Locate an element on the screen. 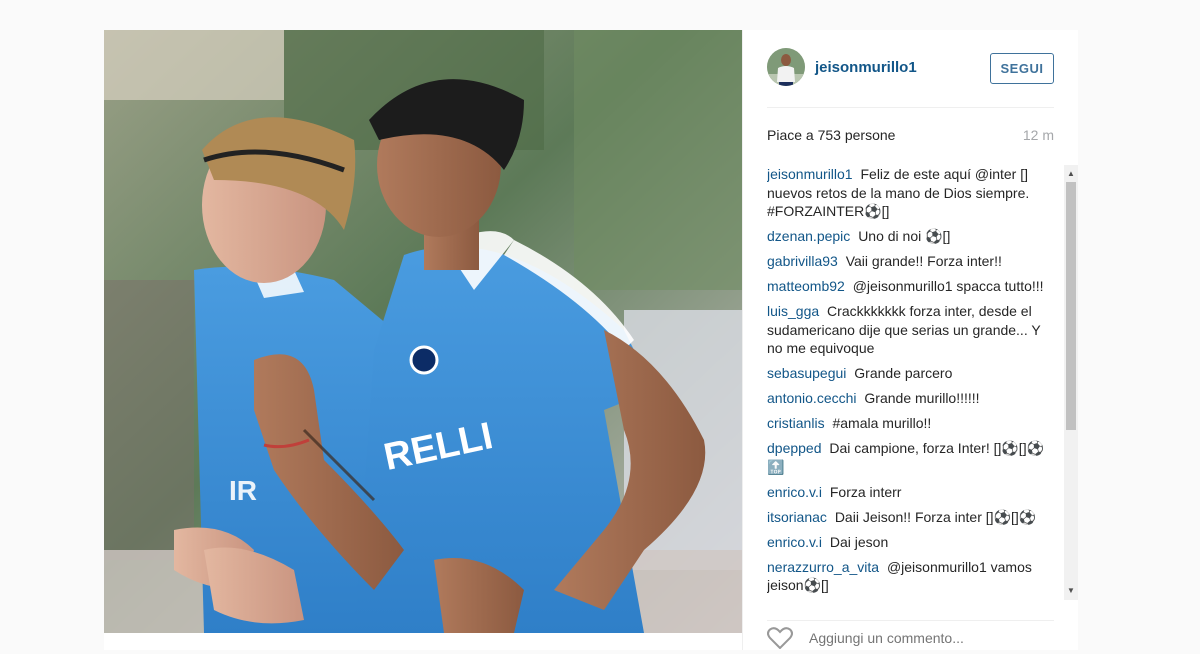 Image resolution: width=1200 pixels, height=654 pixels. avatar-image is located at coordinates (786, 67).